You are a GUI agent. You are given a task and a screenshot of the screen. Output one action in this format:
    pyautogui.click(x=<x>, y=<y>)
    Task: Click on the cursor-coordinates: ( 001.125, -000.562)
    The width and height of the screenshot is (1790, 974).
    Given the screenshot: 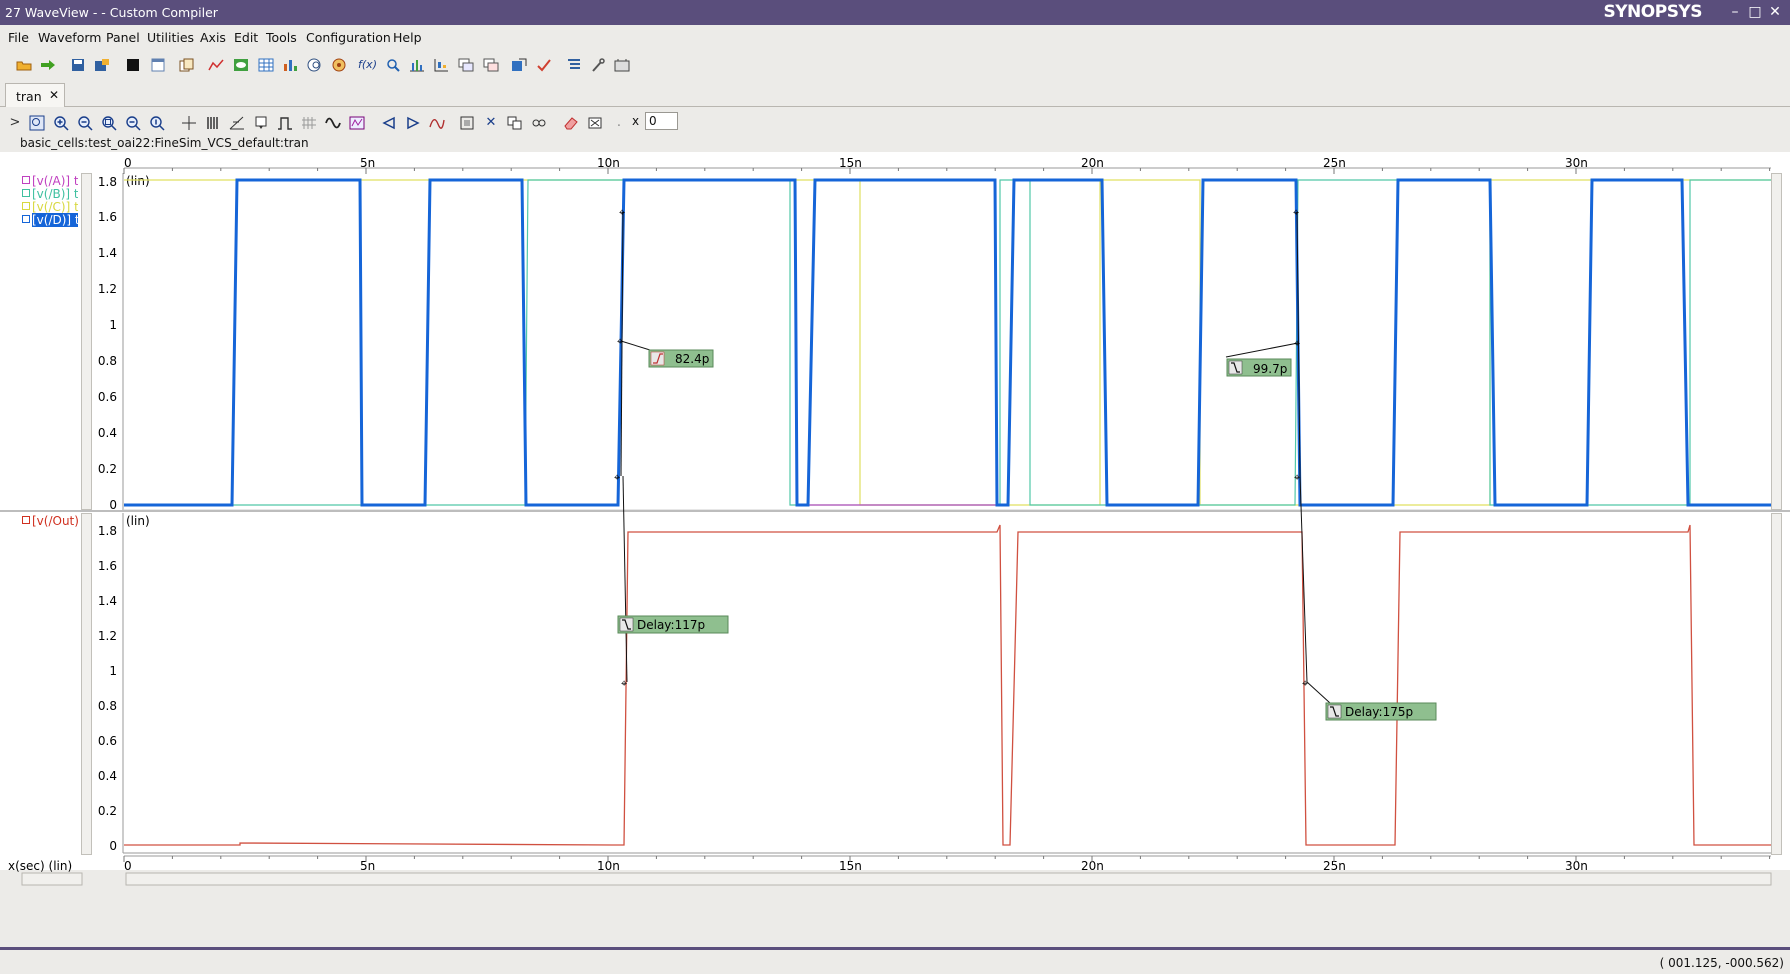 What is the action you would take?
    pyautogui.click(x=1721, y=963)
    